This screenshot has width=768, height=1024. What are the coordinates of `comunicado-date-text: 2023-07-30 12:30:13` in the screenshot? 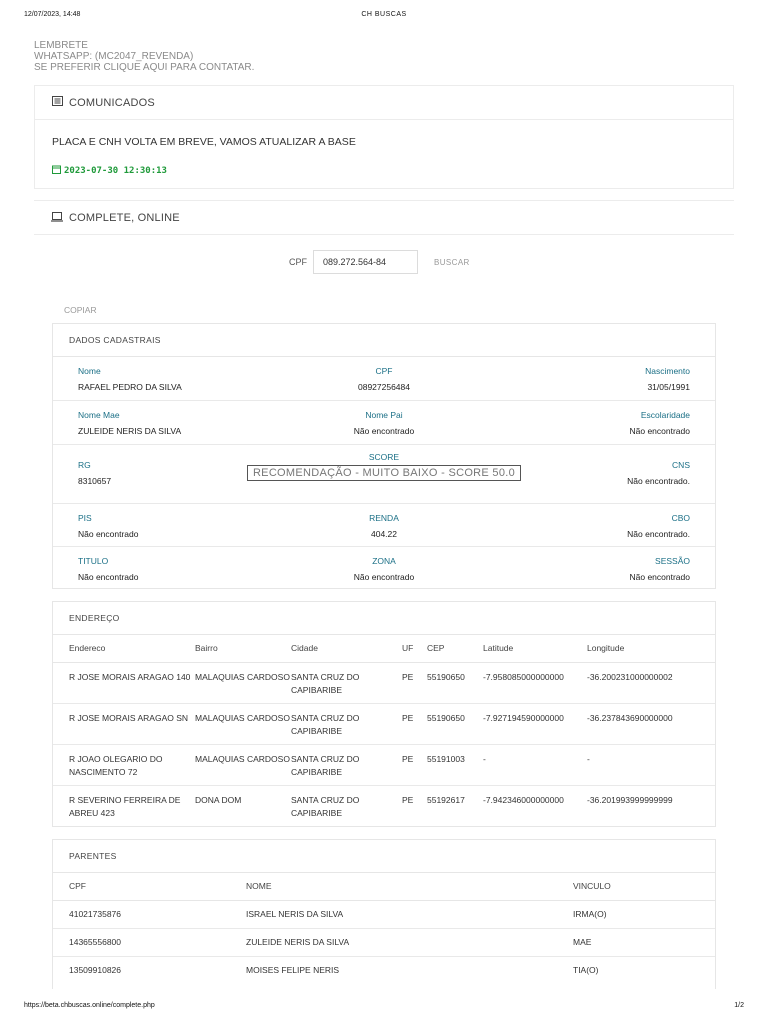 It's located at (115, 171).